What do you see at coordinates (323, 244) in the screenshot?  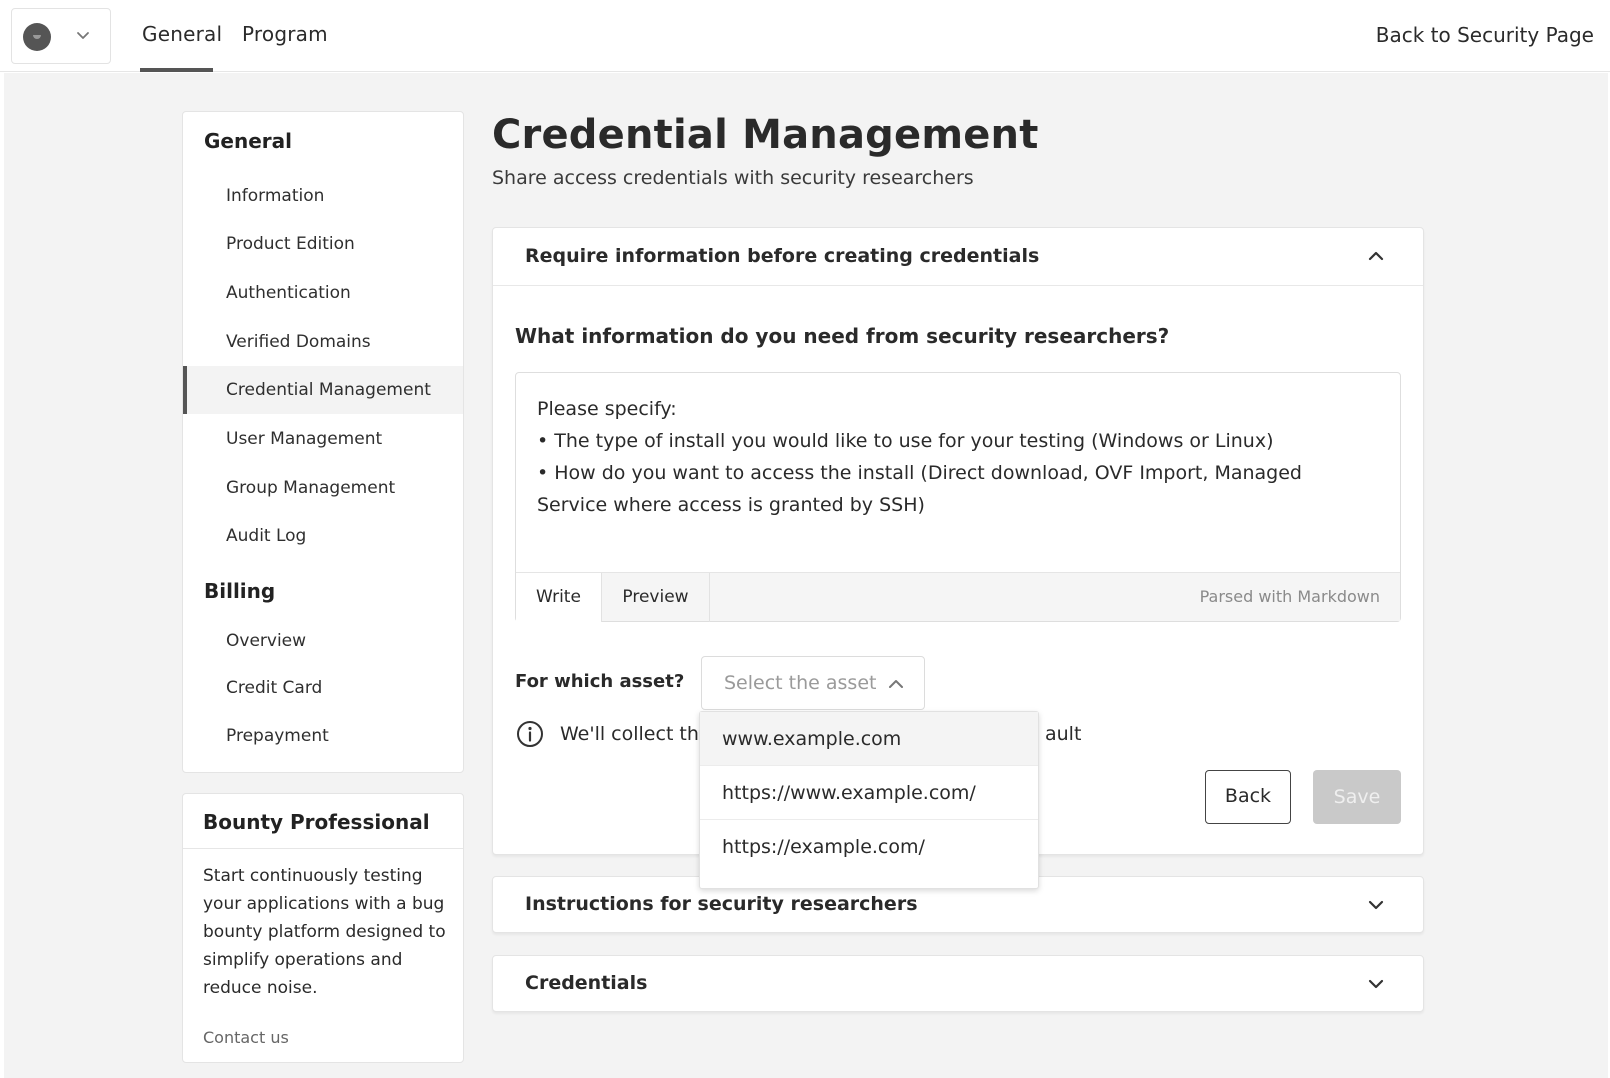 I see `sidebar-item-product-edition: Product Edition` at bounding box center [323, 244].